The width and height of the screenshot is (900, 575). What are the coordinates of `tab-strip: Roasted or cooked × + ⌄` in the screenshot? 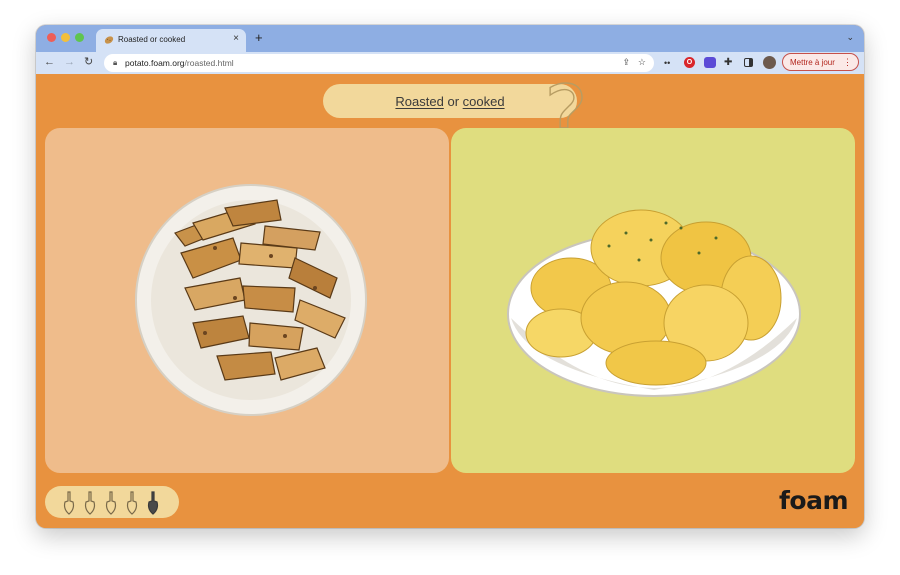 It's located at (450, 38).